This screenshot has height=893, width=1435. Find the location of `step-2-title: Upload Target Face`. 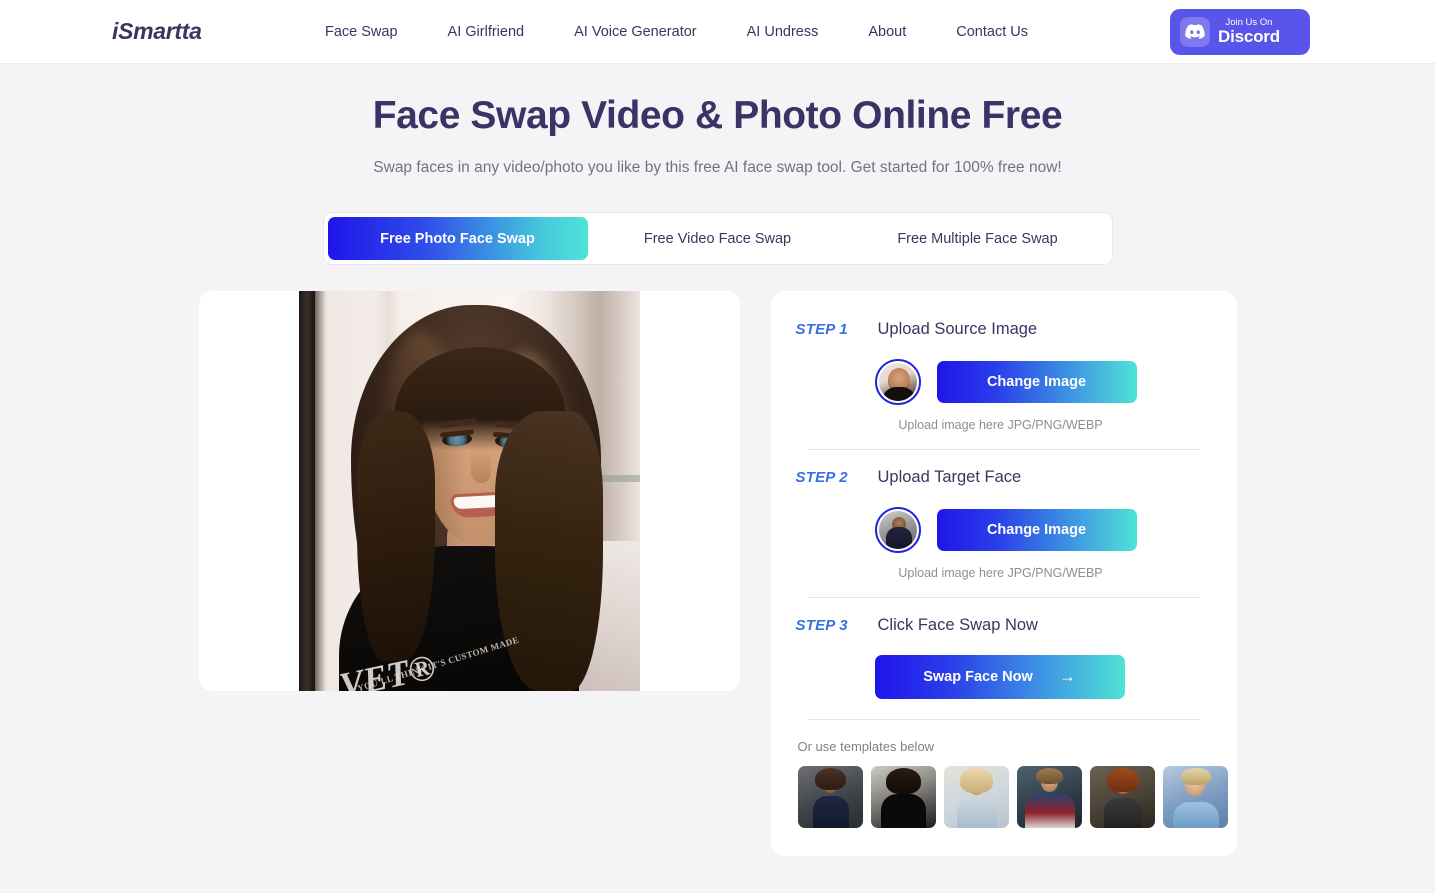

step-2-title: Upload Target Face is located at coordinates (949, 477).